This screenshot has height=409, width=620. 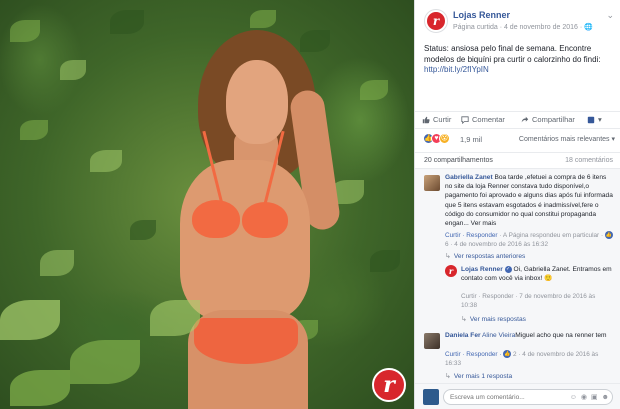 I want to click on share-label: Compartilhar, so click(x=553, y=119).